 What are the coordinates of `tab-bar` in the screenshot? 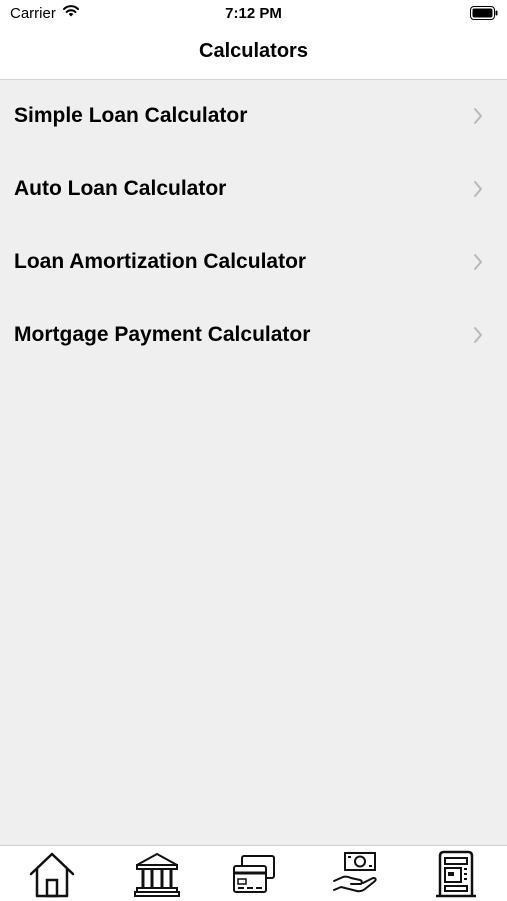 It's located at (253, 873).